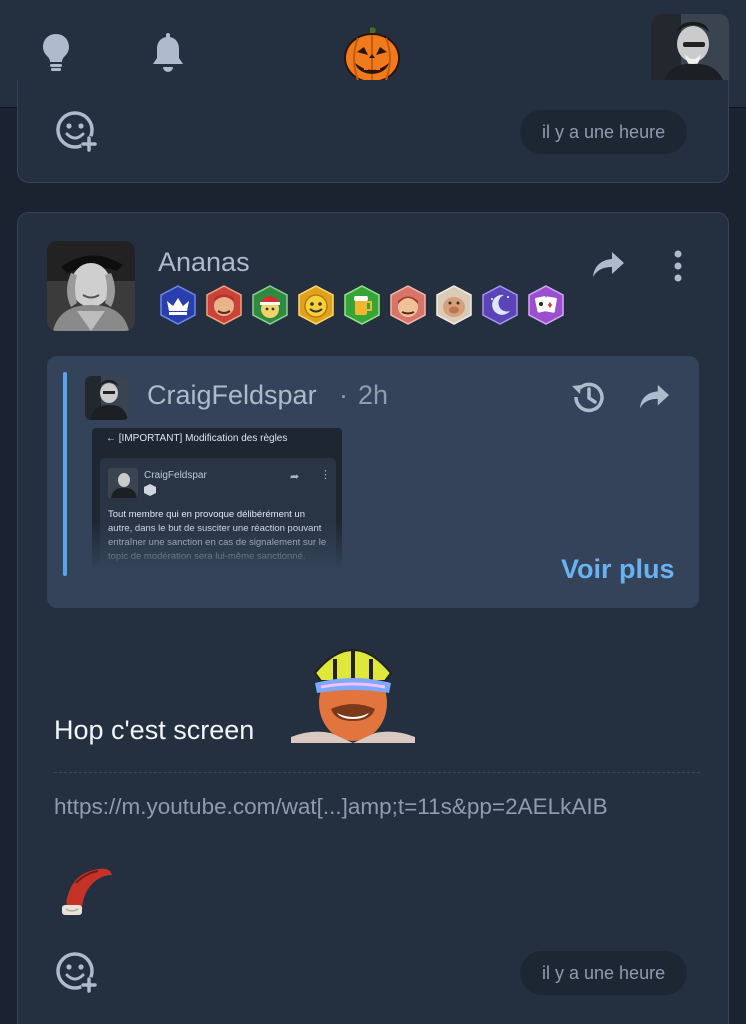 Image resolution: width=746 pixels, height=1024 pixels. I want to click on screenshot-share-icon: ➦, so click(295, 477).